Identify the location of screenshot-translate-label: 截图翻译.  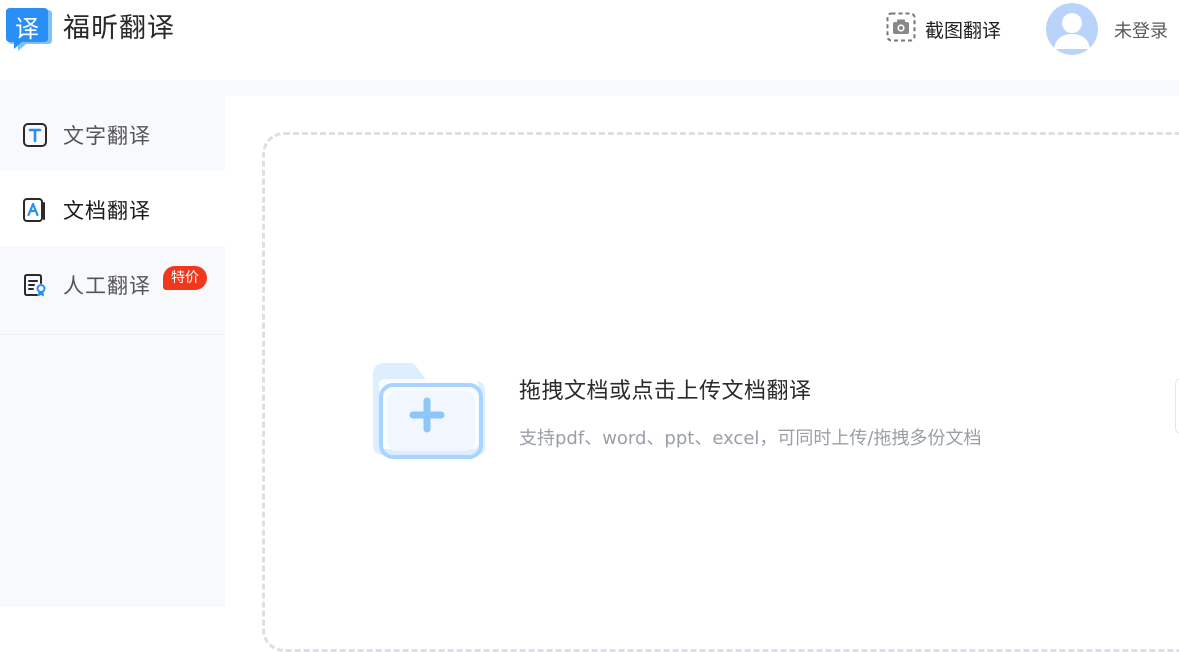
(963, 30).